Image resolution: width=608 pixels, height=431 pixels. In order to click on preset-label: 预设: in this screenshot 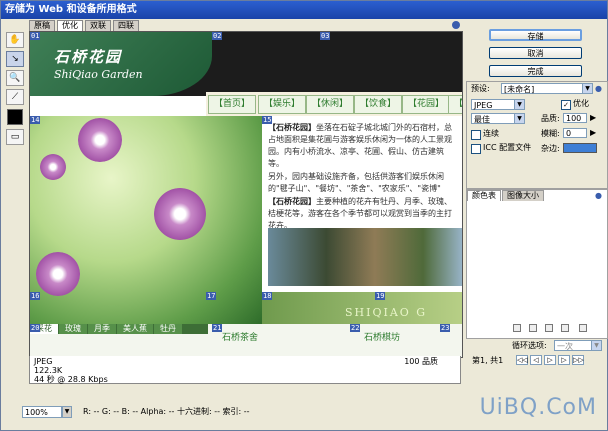, I will do `click(480, 88)`.